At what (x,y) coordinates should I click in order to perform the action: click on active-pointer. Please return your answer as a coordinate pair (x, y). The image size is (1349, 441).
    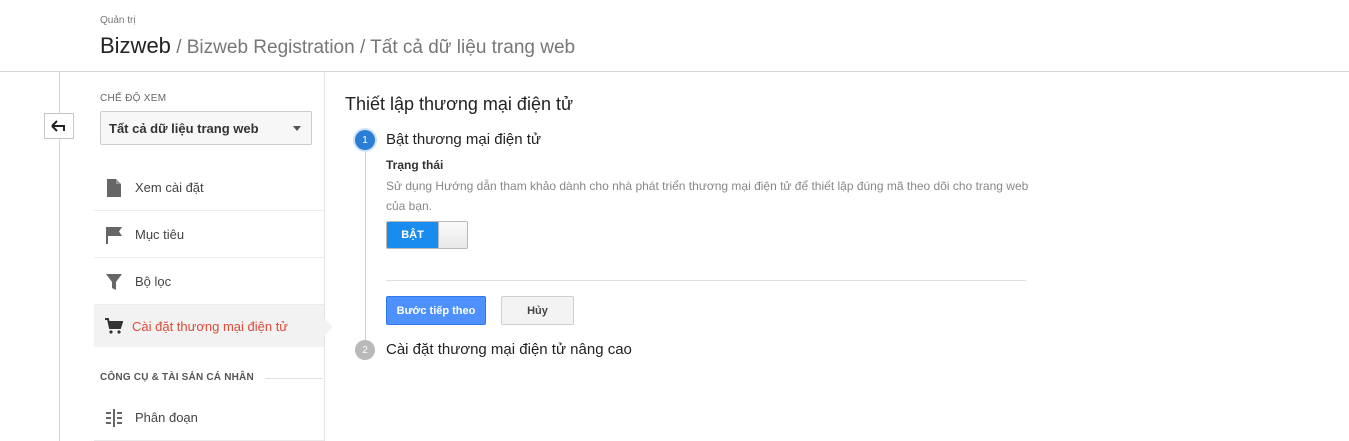
    Looking at the image, I should click on (328, 327).